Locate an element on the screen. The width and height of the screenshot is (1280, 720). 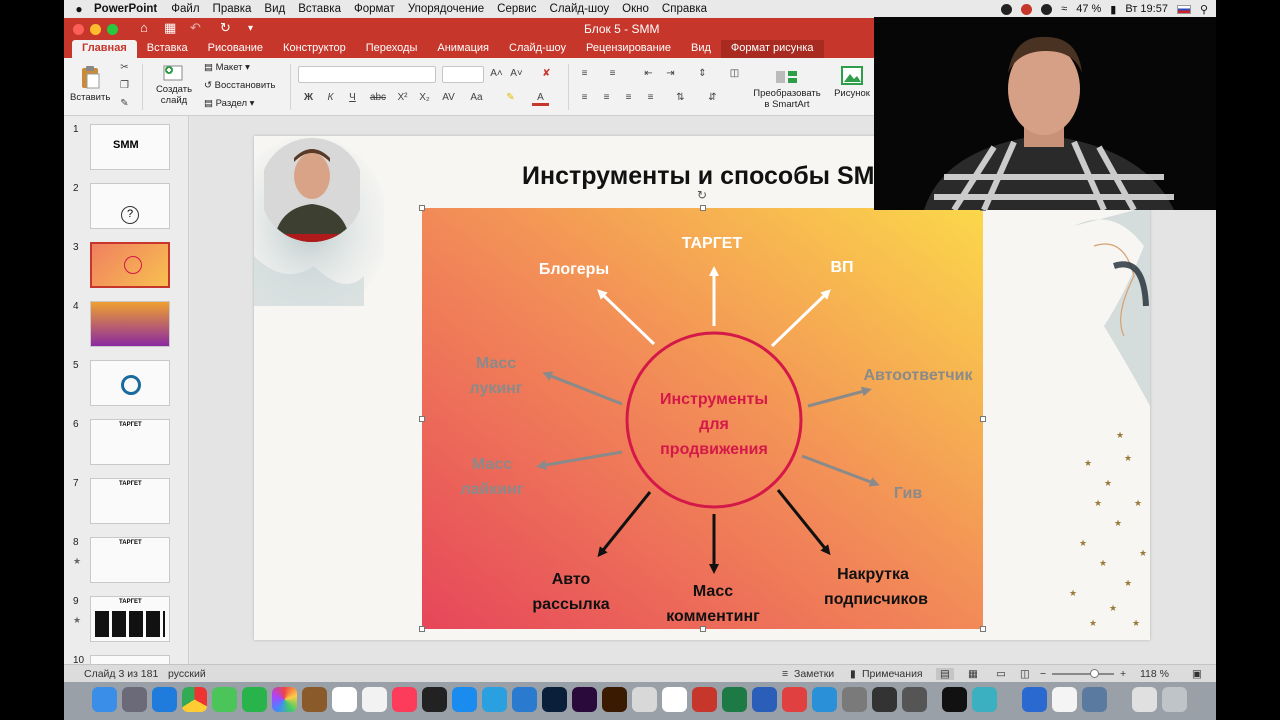
numbering-icon: ≡ is located at coordinates (612, 74).